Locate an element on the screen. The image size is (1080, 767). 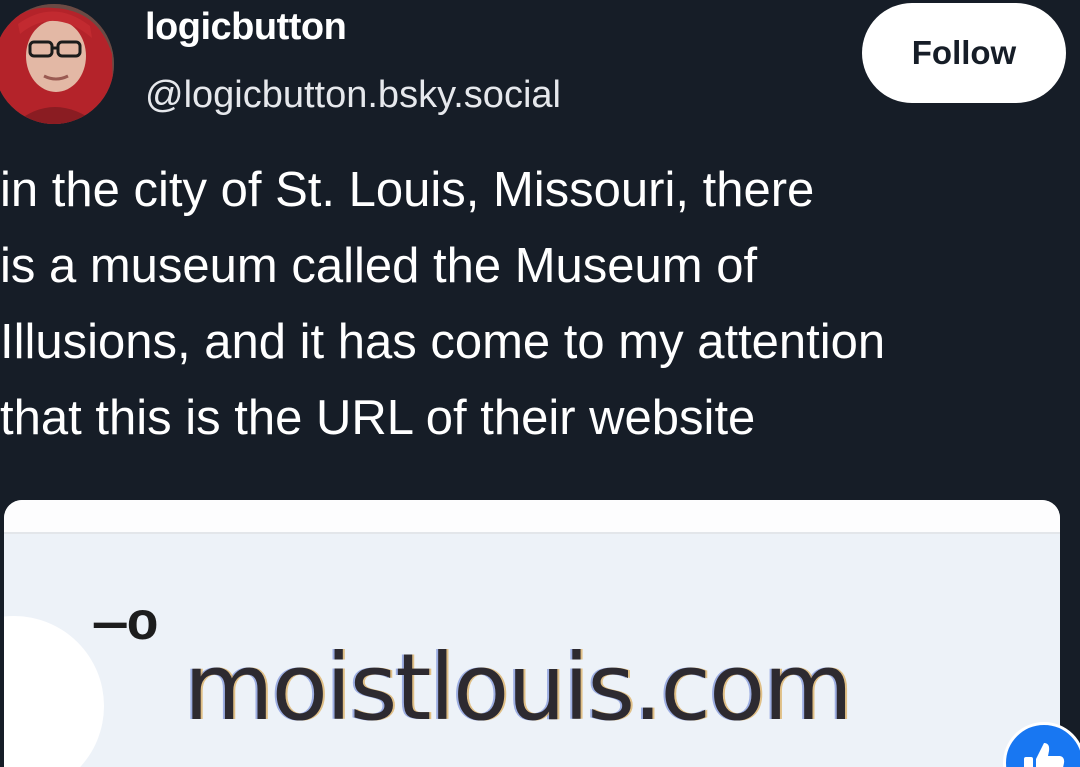
url-text: moistlouis.com is located at coordinates (518, 687).